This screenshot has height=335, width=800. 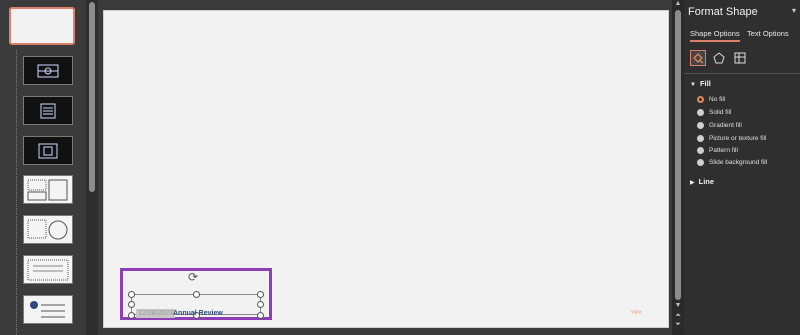 What do you see at coordinates (738, 162) in the screenshot?
I see `radio-label: Slide background fill` at bounding box center [738, 162].